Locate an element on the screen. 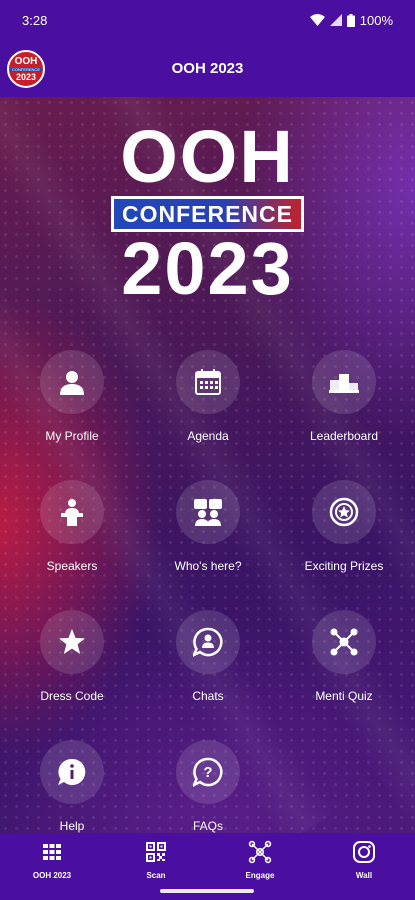 Image resolution: width=415 pixels, height=900 pixels. status-time: 3:28 is located at coordinates (35, 20).